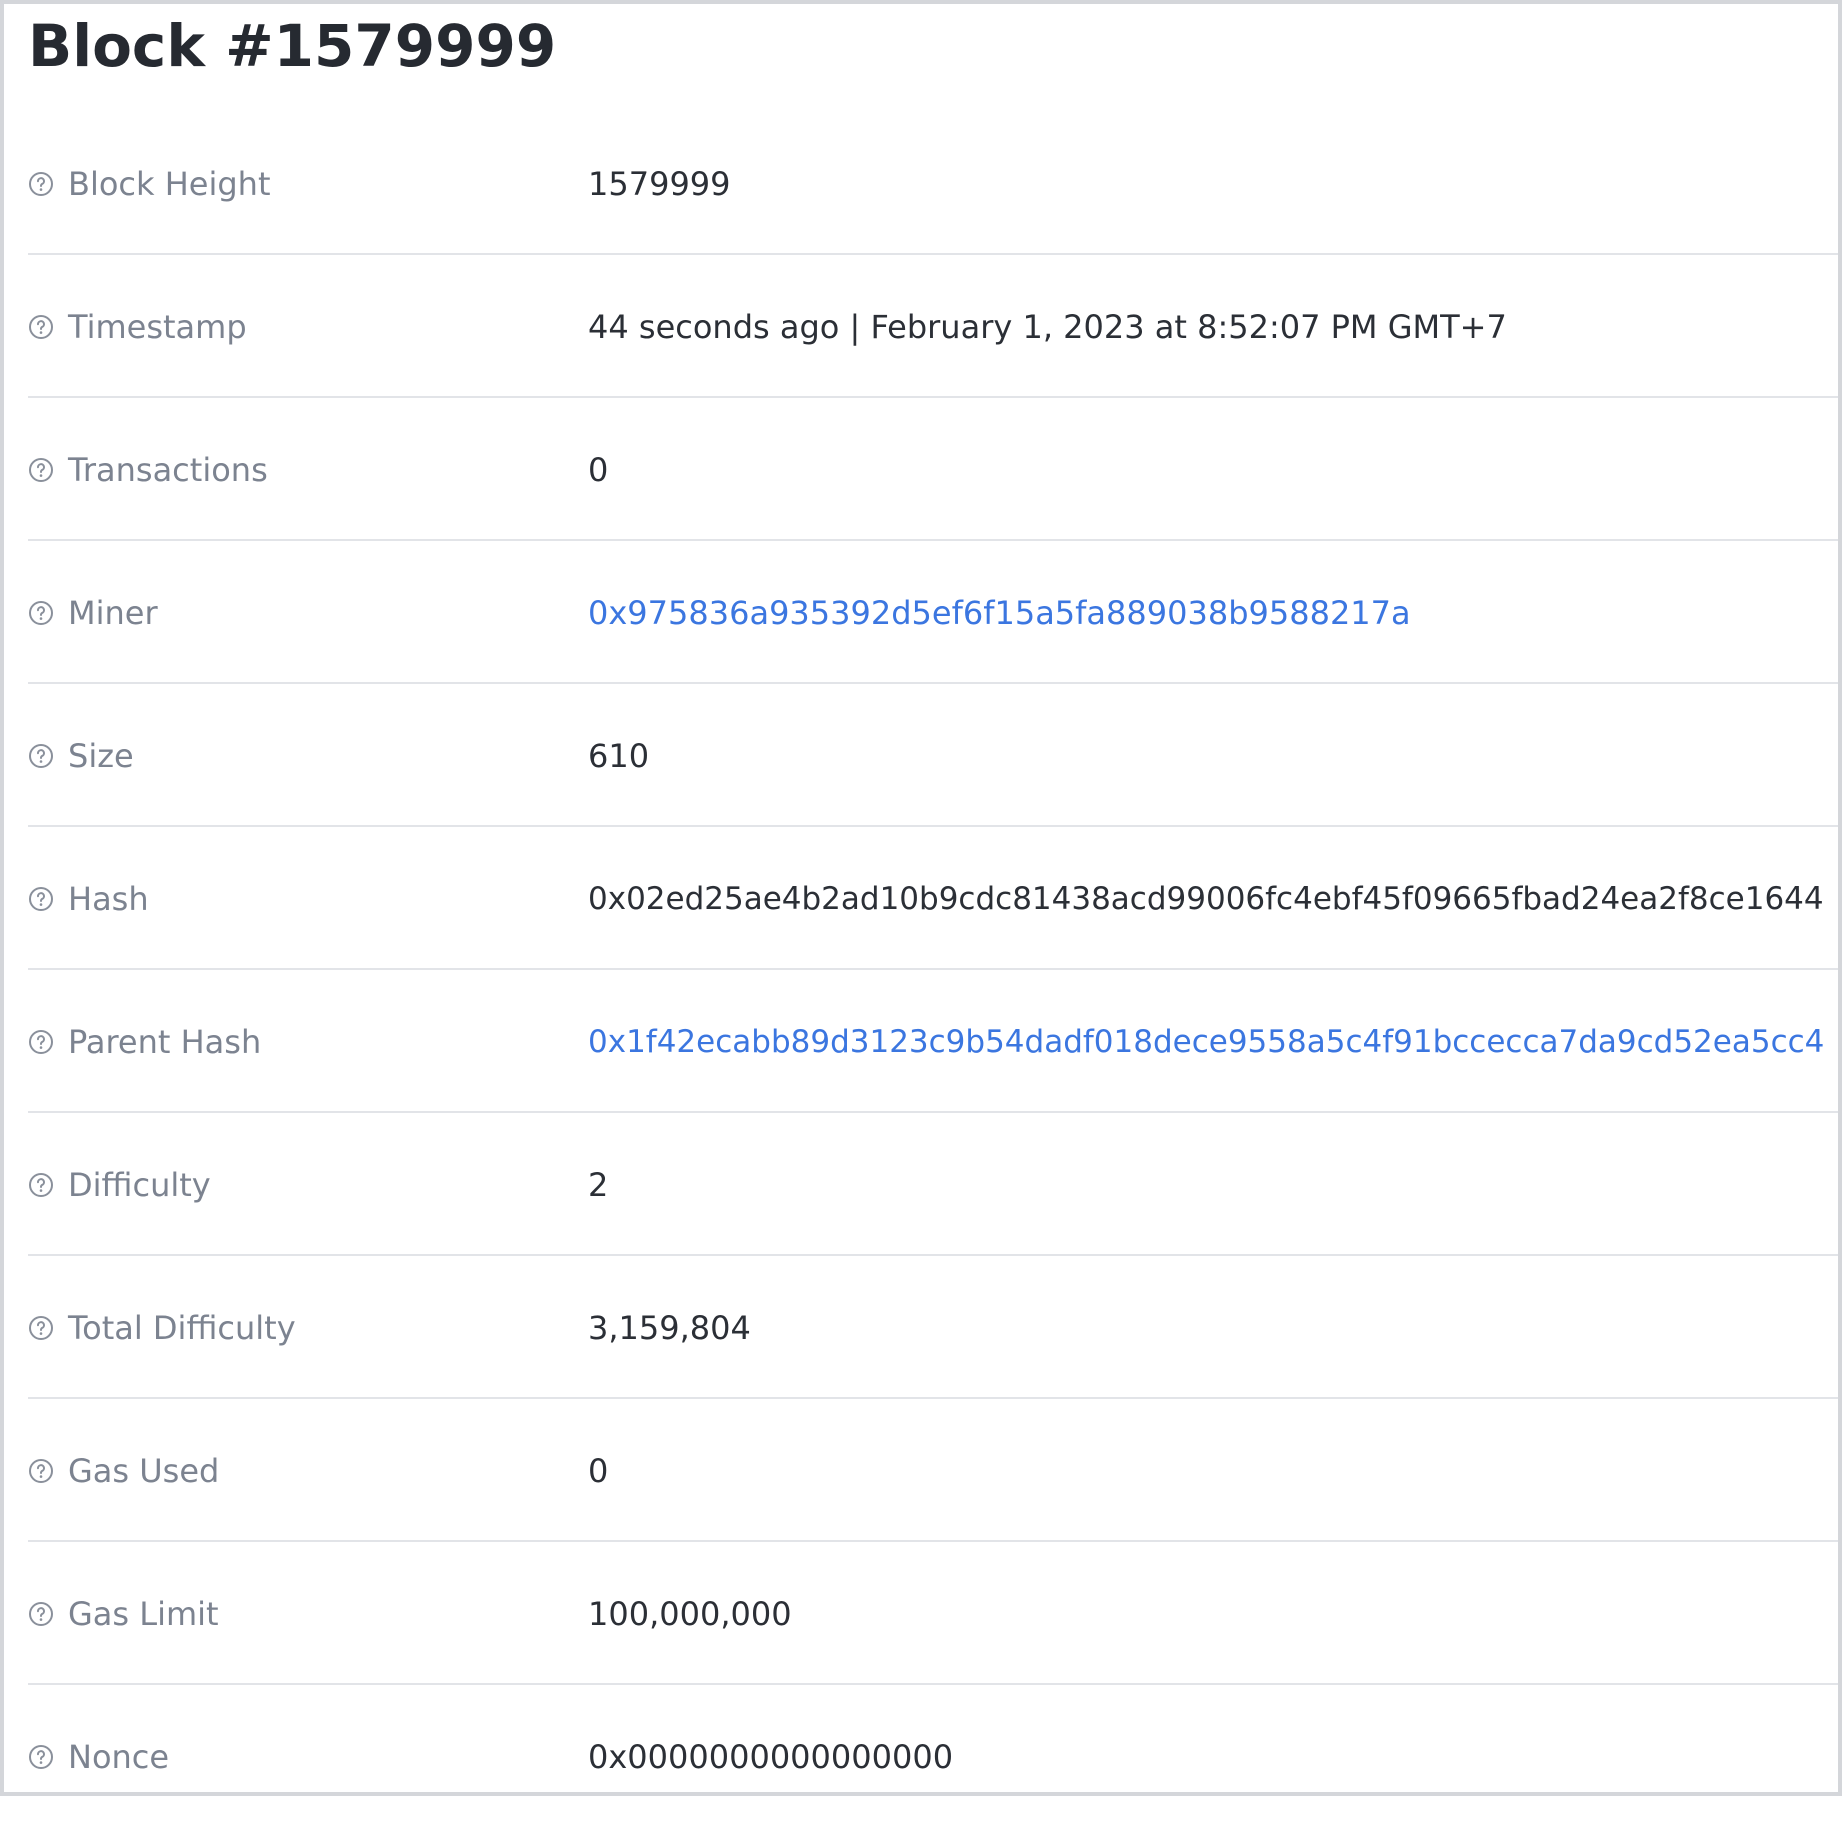 This screenshot has width=1842, height=1828. What do you see at coordinates (101, 755) in the screenshot?
I see `detail-label: Size` at bounding box center [101, 755].